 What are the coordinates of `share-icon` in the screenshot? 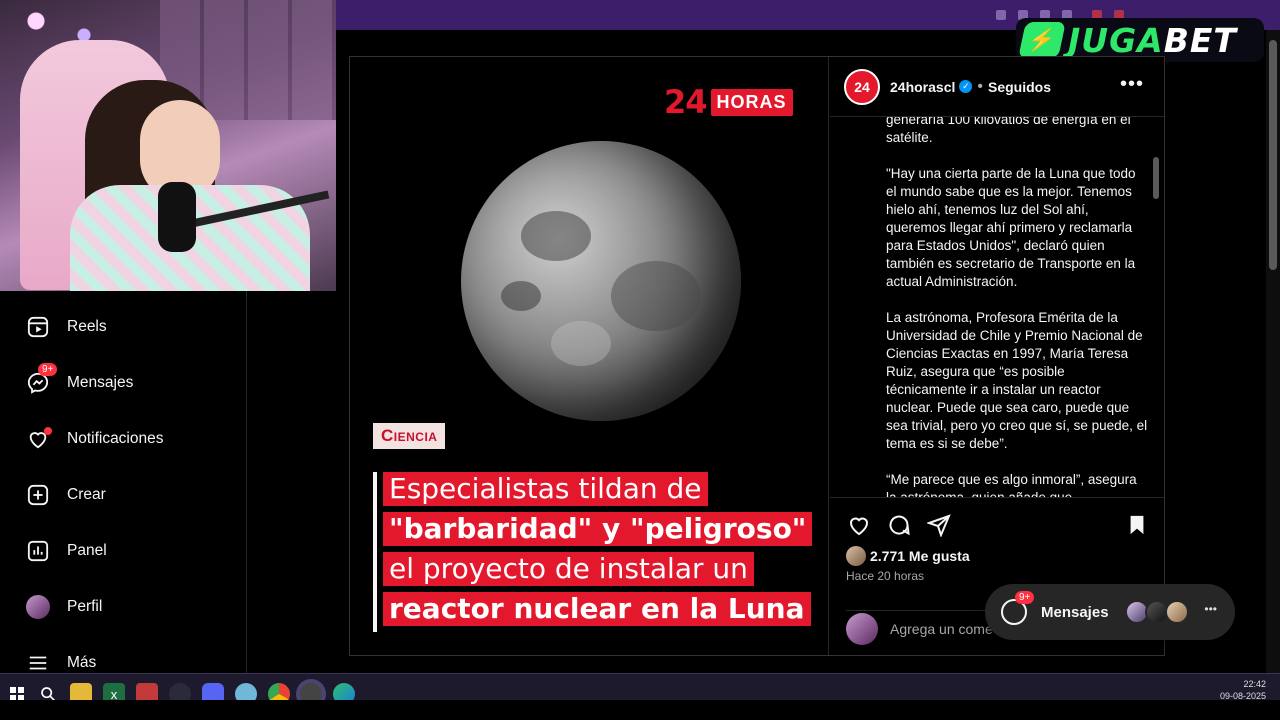 It's located at (939, 525).